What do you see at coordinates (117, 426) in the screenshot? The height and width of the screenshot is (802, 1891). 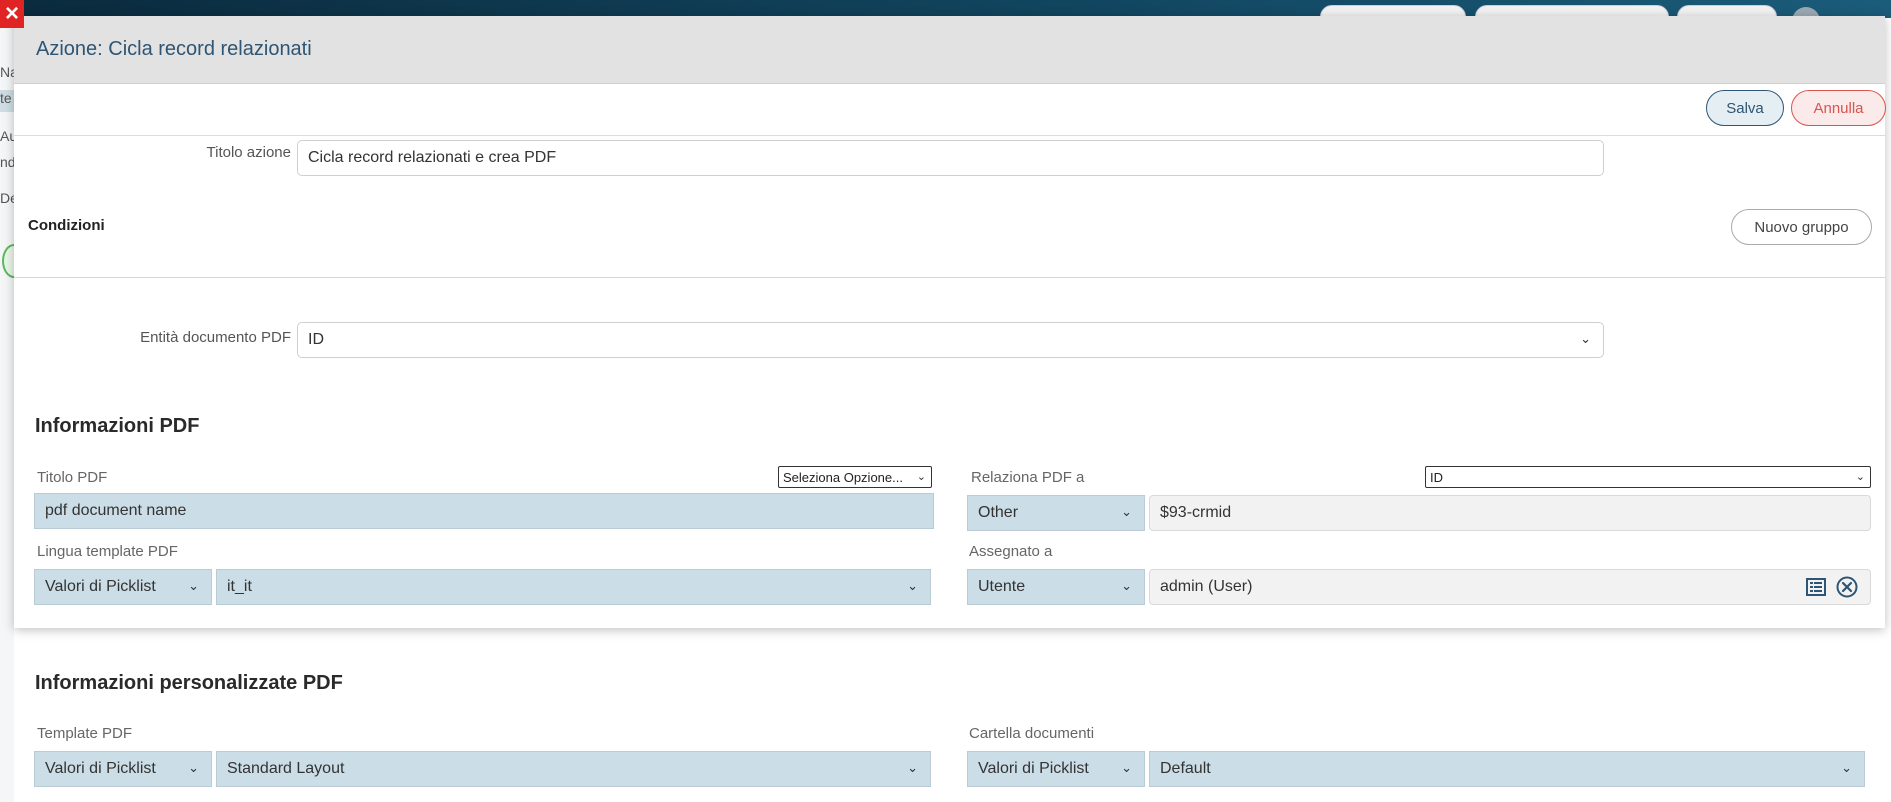 I see `pdf-info-heading: Informazioni PDF` at bounding box center [117, 426].